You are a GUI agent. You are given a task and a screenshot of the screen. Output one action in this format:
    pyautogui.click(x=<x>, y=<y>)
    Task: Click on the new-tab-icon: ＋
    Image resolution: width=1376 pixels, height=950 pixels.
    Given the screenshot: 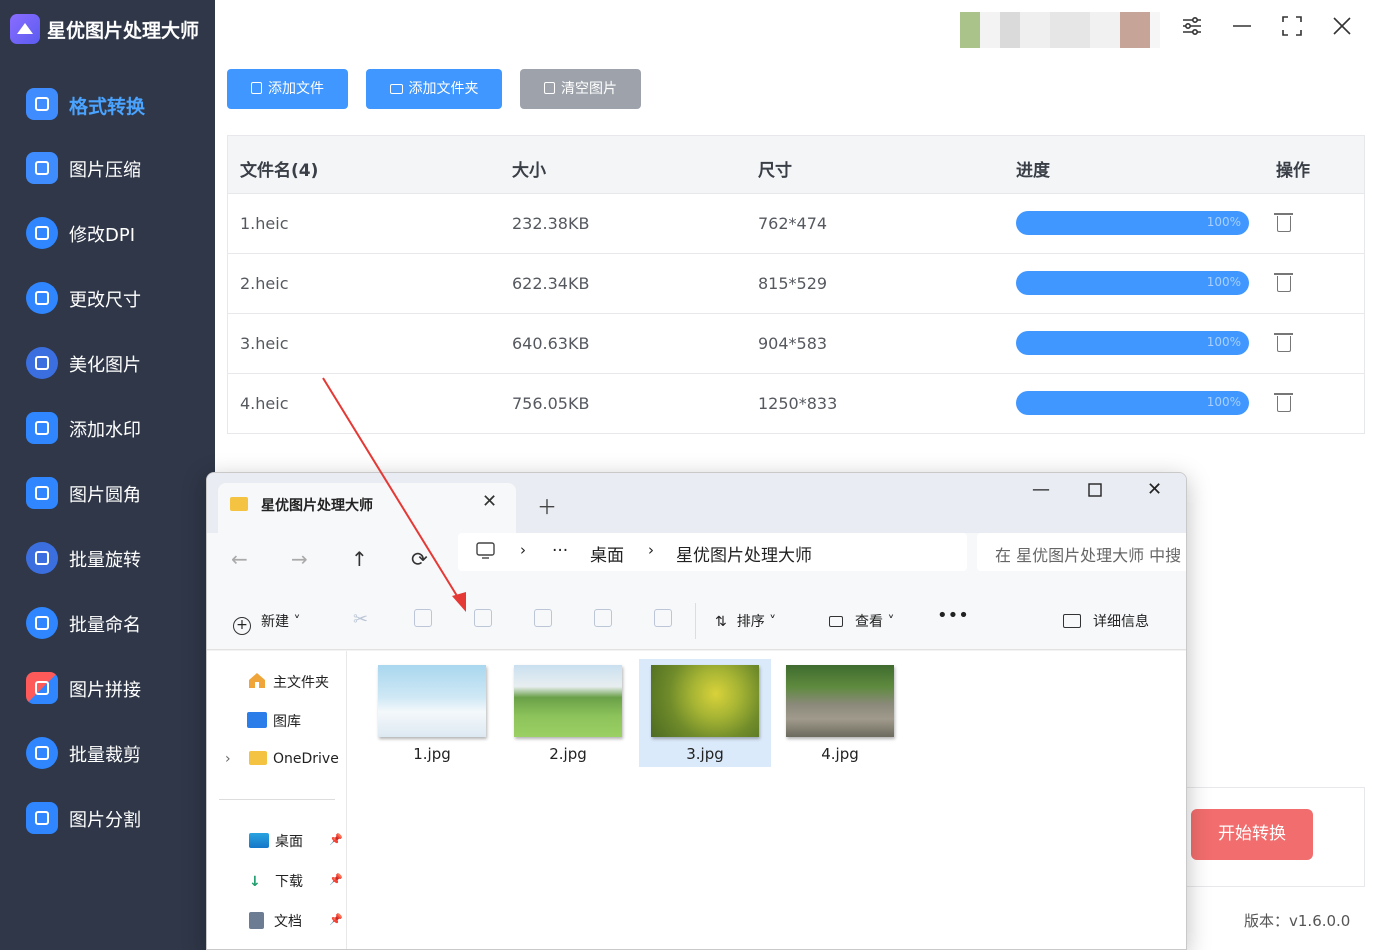 What is the action you would take?
    pyautogui.click(x=547, y=505)
    